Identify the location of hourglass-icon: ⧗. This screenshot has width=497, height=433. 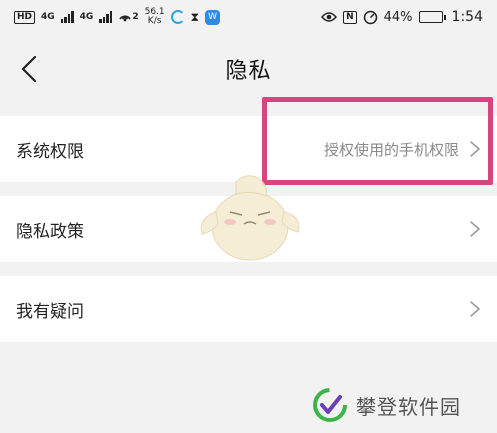
(195, 16).